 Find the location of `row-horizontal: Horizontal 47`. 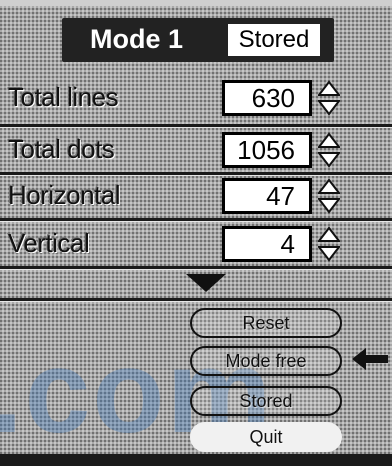

row-horizontal: Horizontal 47 is located at coordinates (196, 198).